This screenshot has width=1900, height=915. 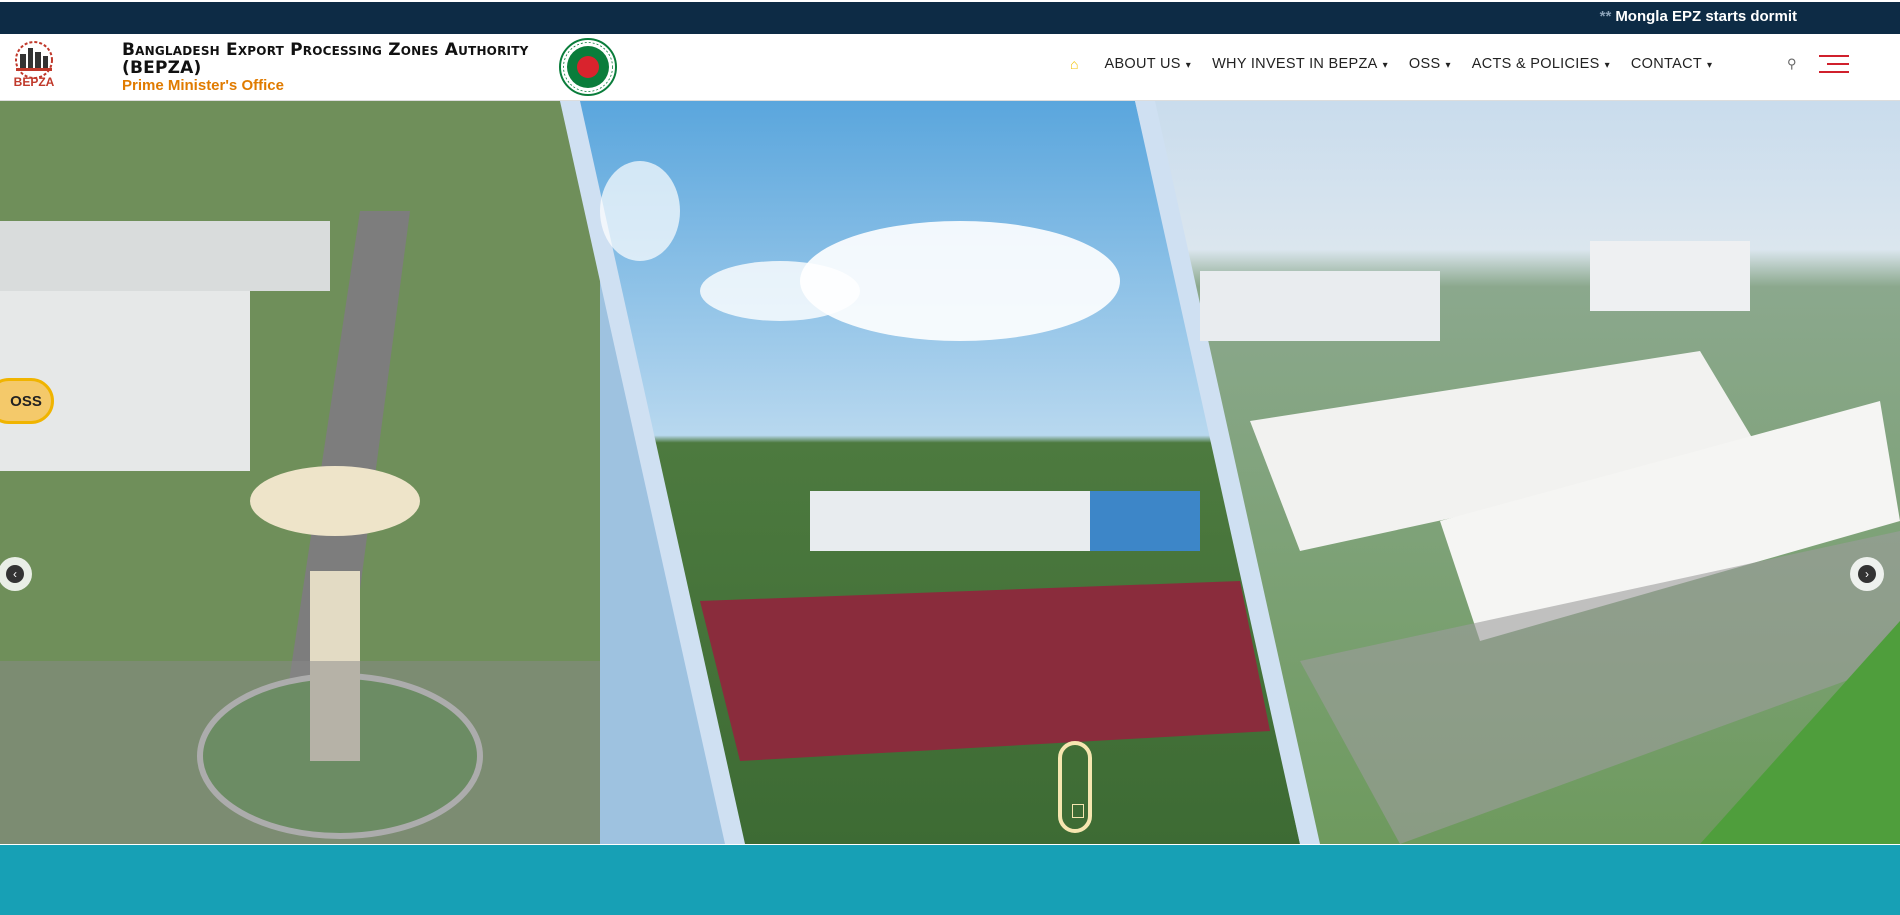 What do you see at coordinates (588, 67) in the screenshot?
I see `government-emblem-icon` at bounding box center [588, 67].